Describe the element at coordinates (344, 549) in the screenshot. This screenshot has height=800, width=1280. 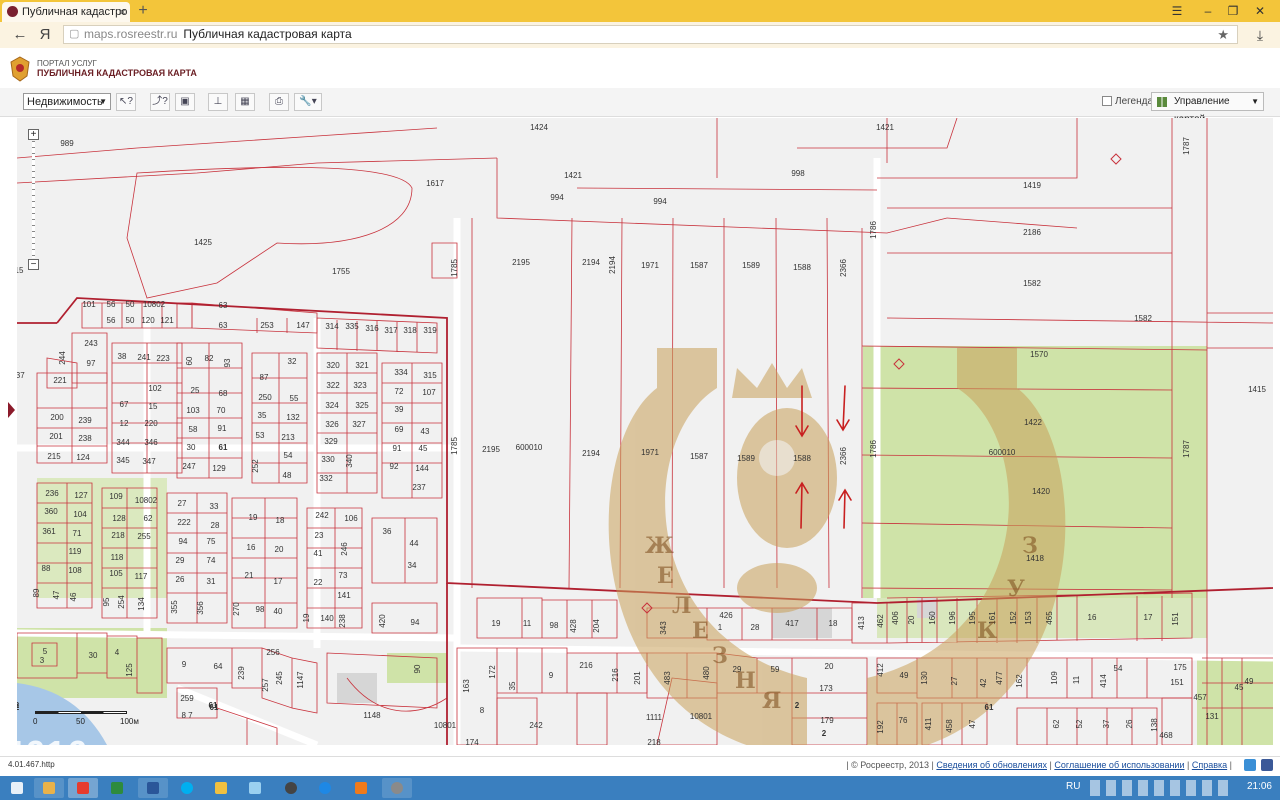
I see `parcel-label: 246` at that location.